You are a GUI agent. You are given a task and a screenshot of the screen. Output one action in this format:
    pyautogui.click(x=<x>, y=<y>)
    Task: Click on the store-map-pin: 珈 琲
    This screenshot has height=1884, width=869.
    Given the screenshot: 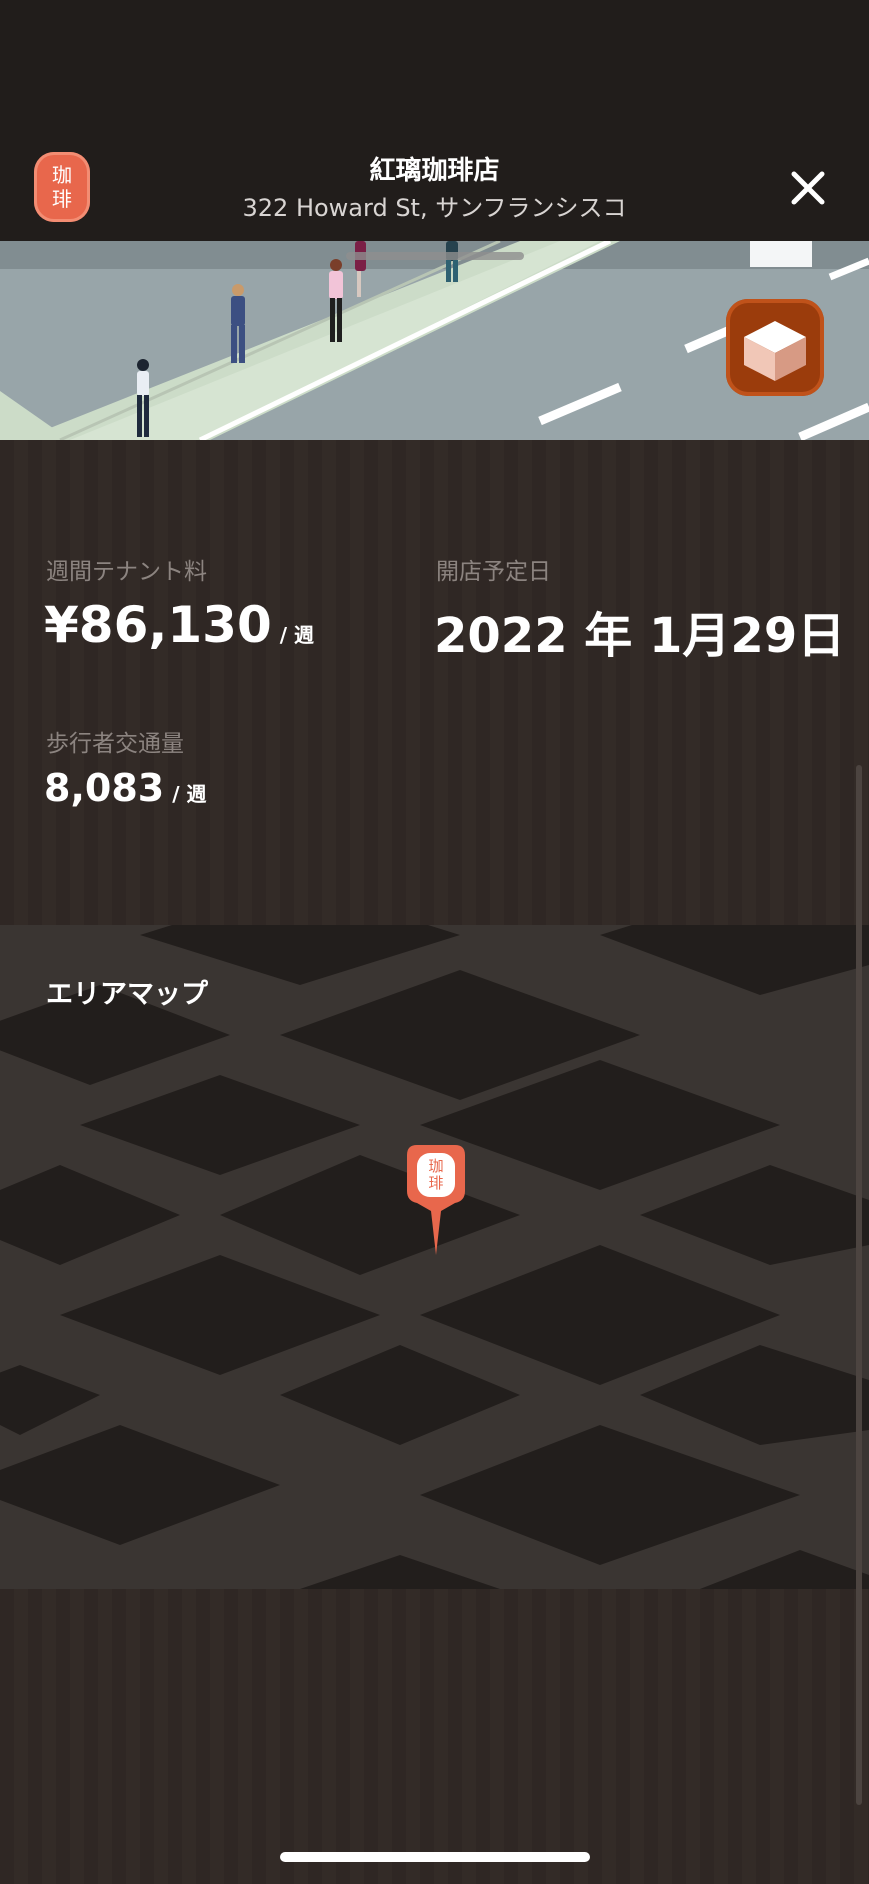 What is the action you would take?
    pyautogui.click(x=436, y=1200)
    